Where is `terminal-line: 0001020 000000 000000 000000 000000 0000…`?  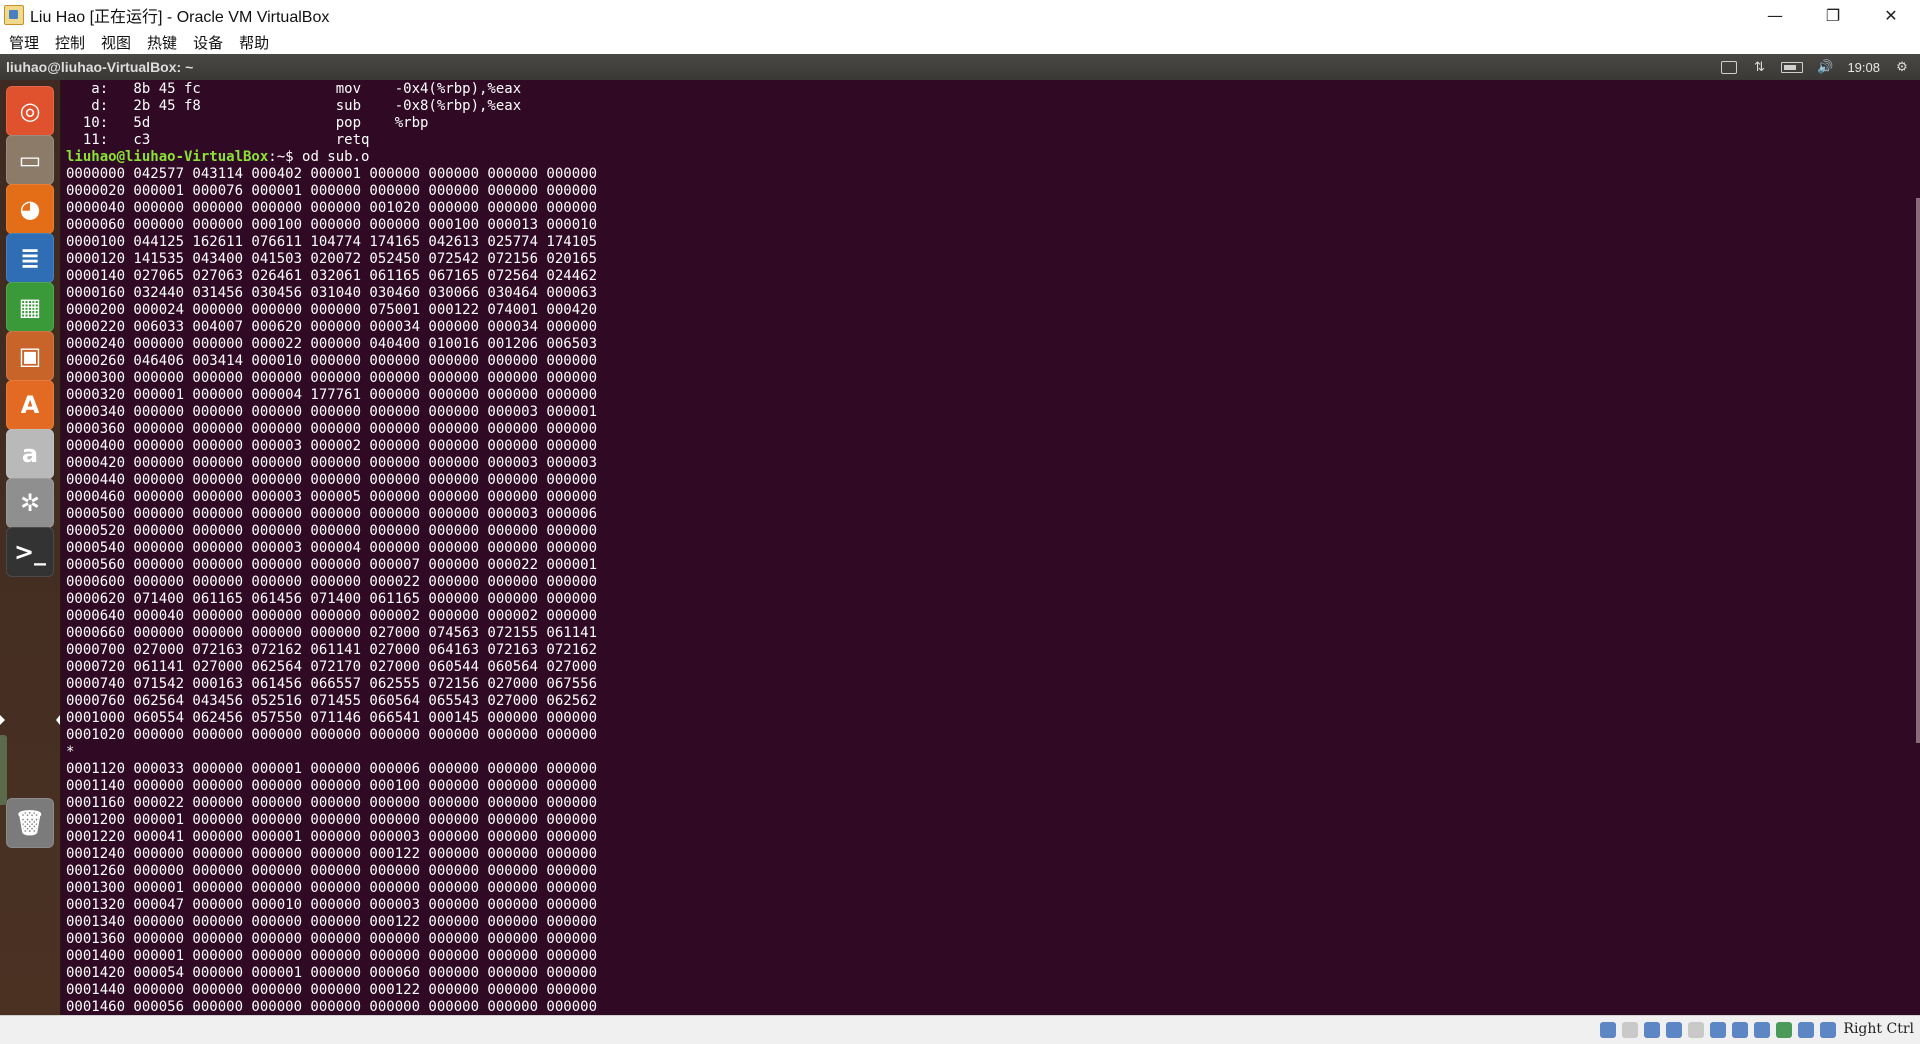
terminal-line: 0001020 000000 000000 000000 000000 0000… is located at coordinates (332, 735).